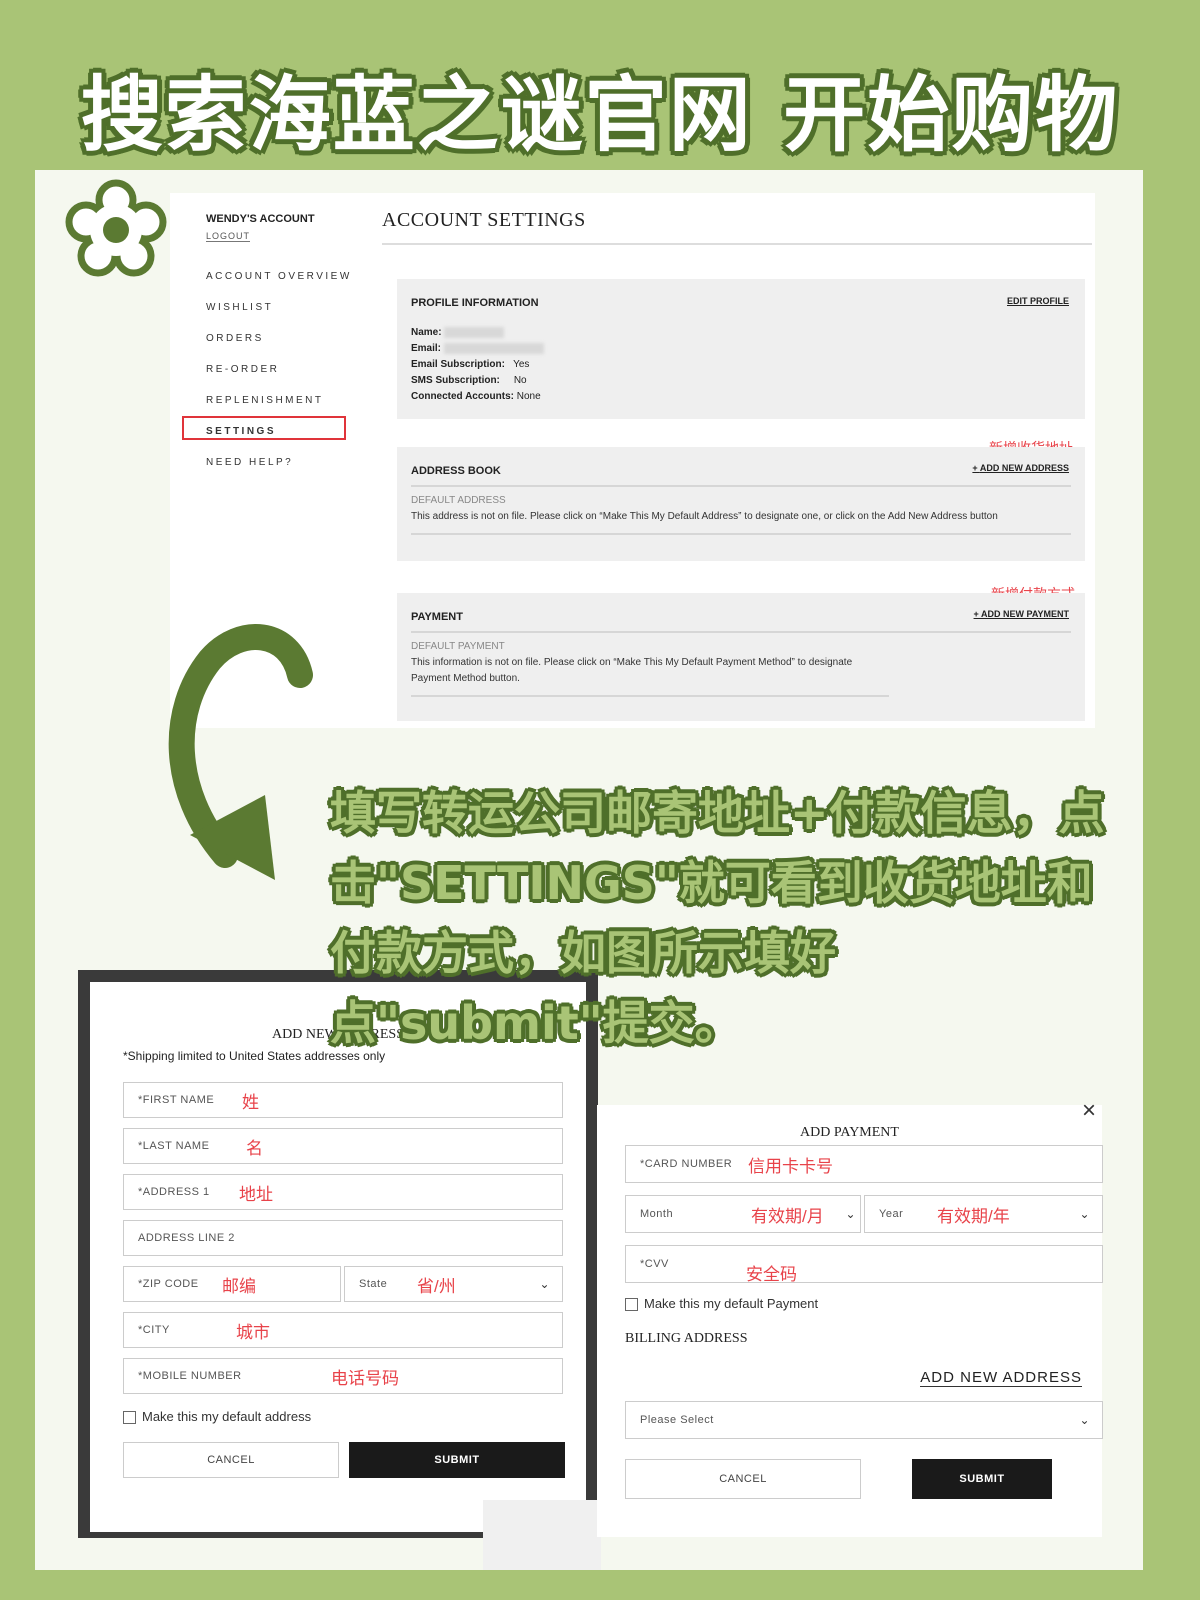 Image resolution: width=1200 pixels, height=1600 pixels. I want to click on mobile-number-input: *MOBILE NUMBER 电话号码, so click(343, 1376).